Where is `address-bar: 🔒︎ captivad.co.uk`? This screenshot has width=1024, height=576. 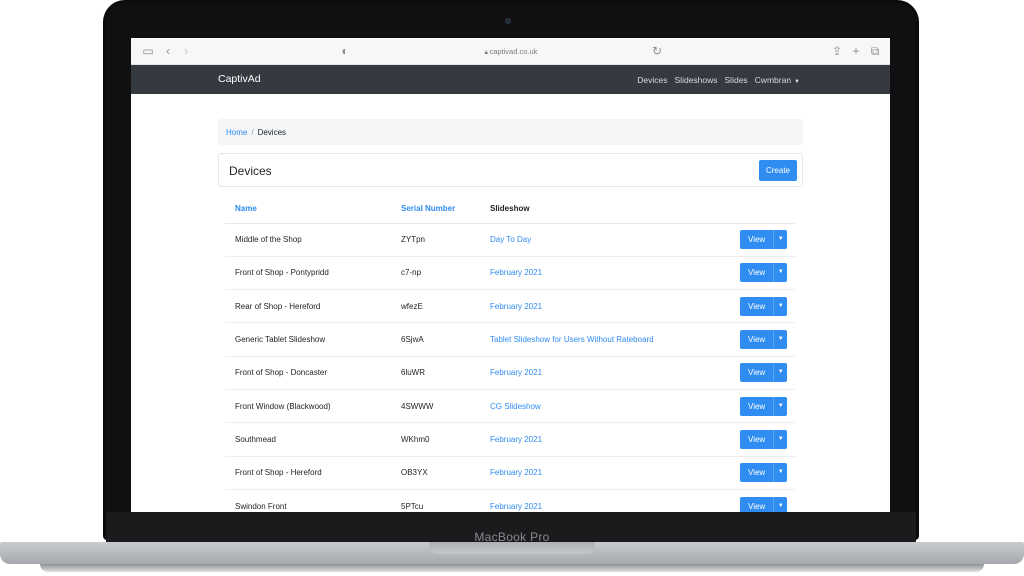
address-bar: 🔒︎ captivad.co.uk is located at coordinates (511, 51).